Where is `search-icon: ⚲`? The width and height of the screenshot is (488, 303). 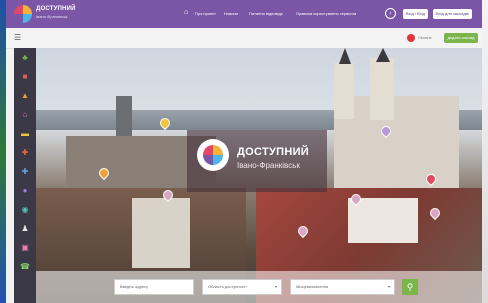 search-icon: ⚲ is located at coordinates (410, 287).